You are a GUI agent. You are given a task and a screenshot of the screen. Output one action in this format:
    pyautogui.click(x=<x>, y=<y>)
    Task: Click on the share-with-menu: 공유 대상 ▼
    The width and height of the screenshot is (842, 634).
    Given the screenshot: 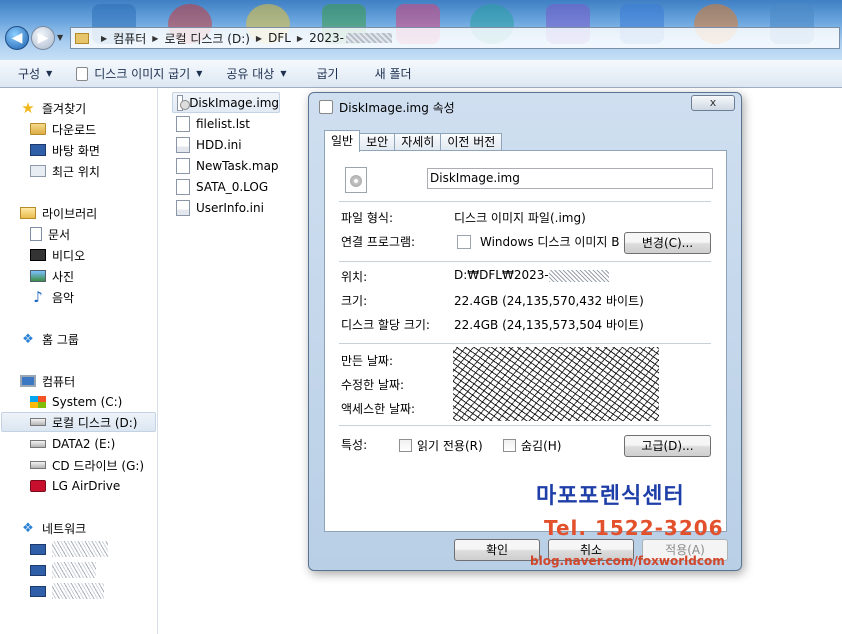 What is the action you would take?
    pyautogui.click(x=256, y=74)
    